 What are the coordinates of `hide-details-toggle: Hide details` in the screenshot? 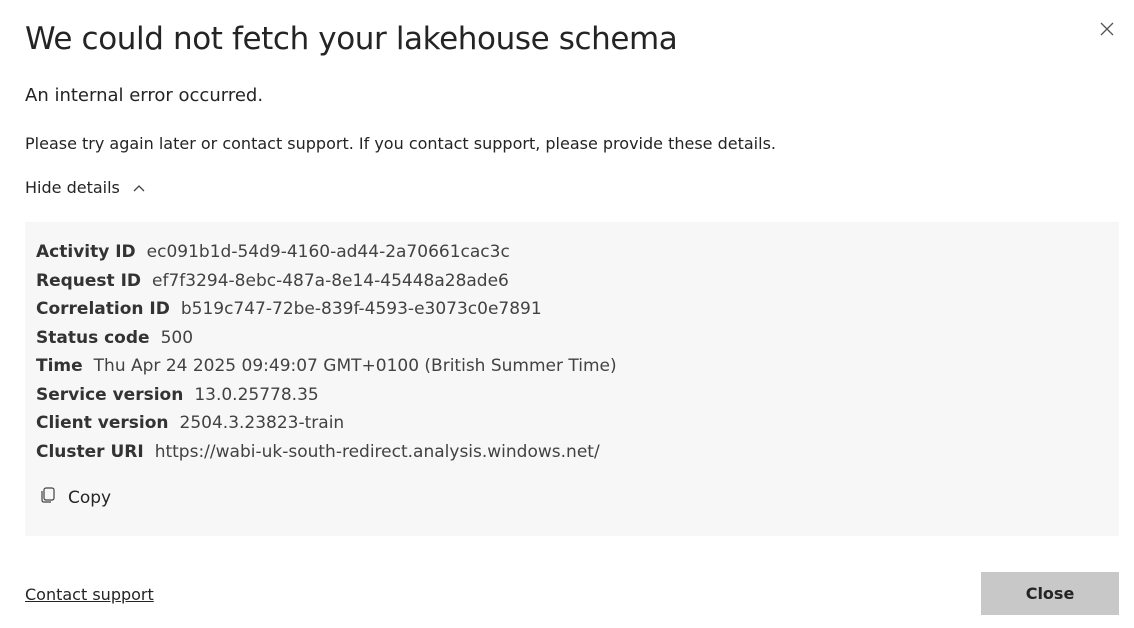 It's located at (85, 188).